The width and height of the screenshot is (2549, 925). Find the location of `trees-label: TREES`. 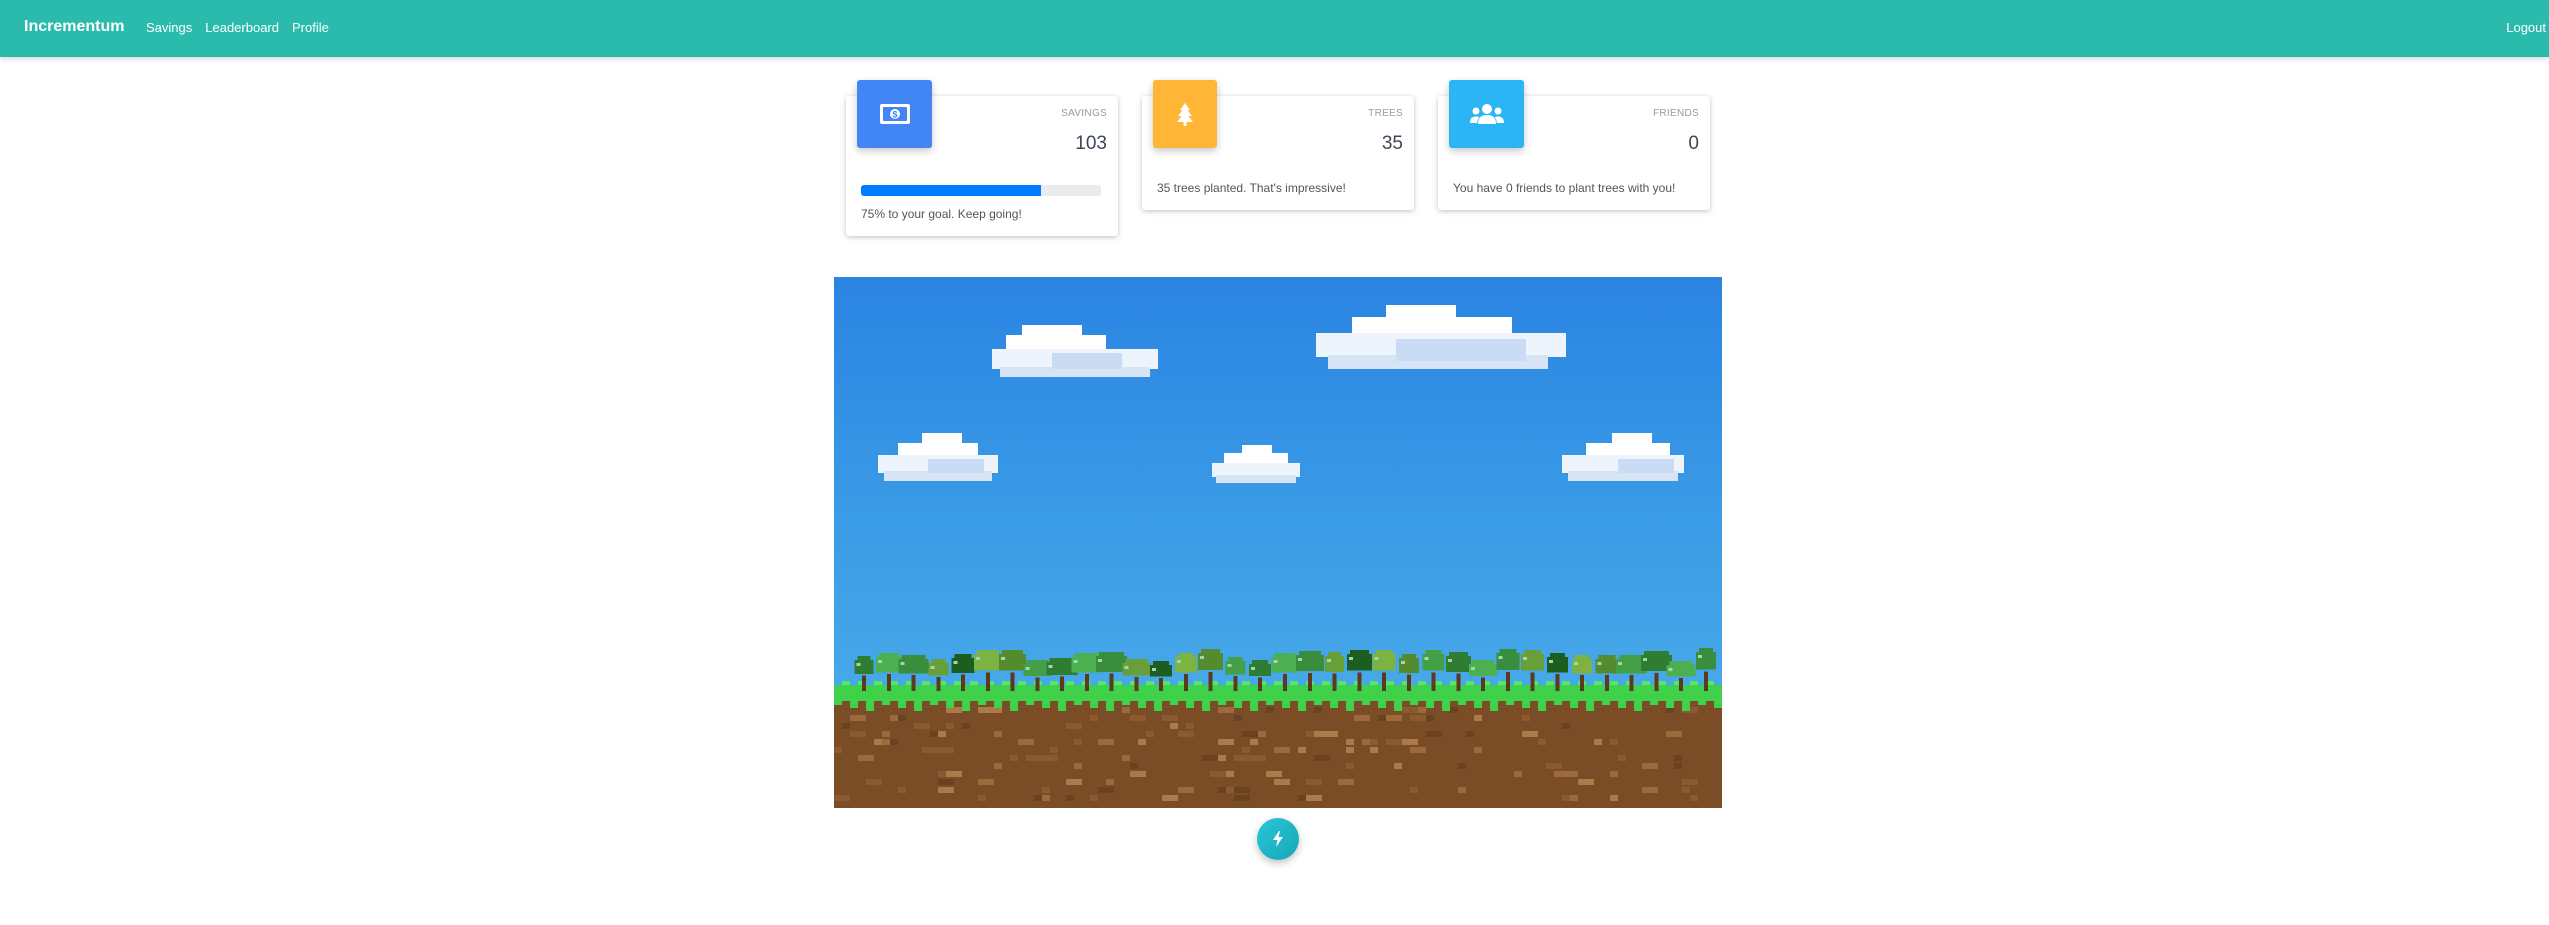

trees-label: TREES is located at coordinates (1385, 113).